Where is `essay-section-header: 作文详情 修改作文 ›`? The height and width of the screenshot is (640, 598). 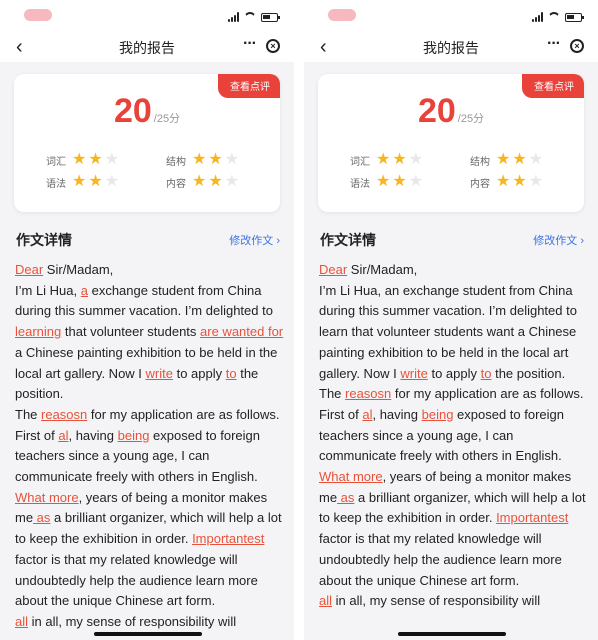 essay-section-header: 作文详情 修改作文 › is located at coordinates (451, 239).